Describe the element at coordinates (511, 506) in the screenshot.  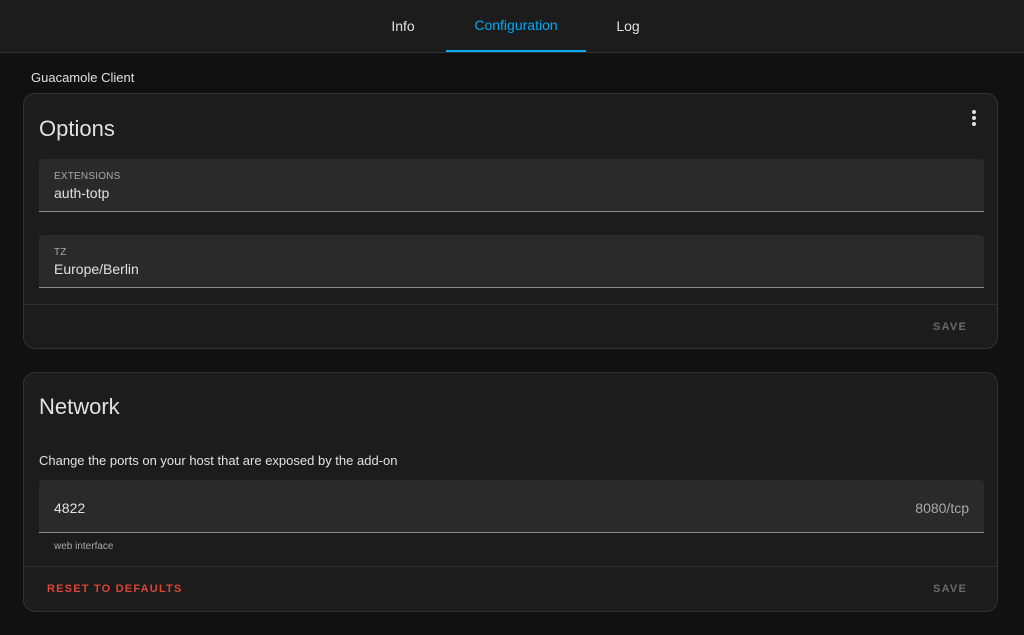
I see `port-field: 4822 8080/tcp` at that location.